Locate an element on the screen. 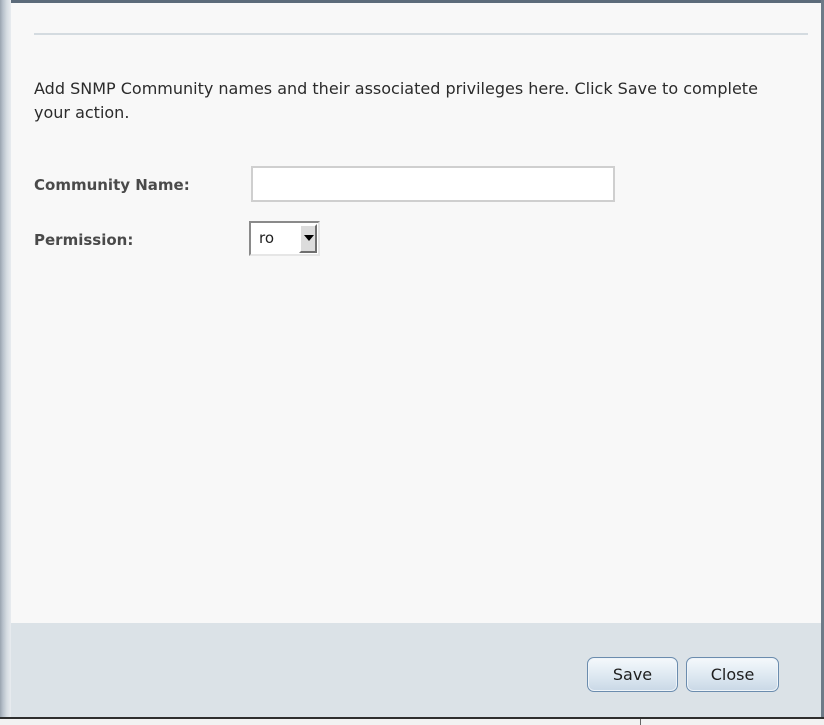 The height and width of the screenshot is (725, 824). dialog-top-border is located at coordinates (412, 1).